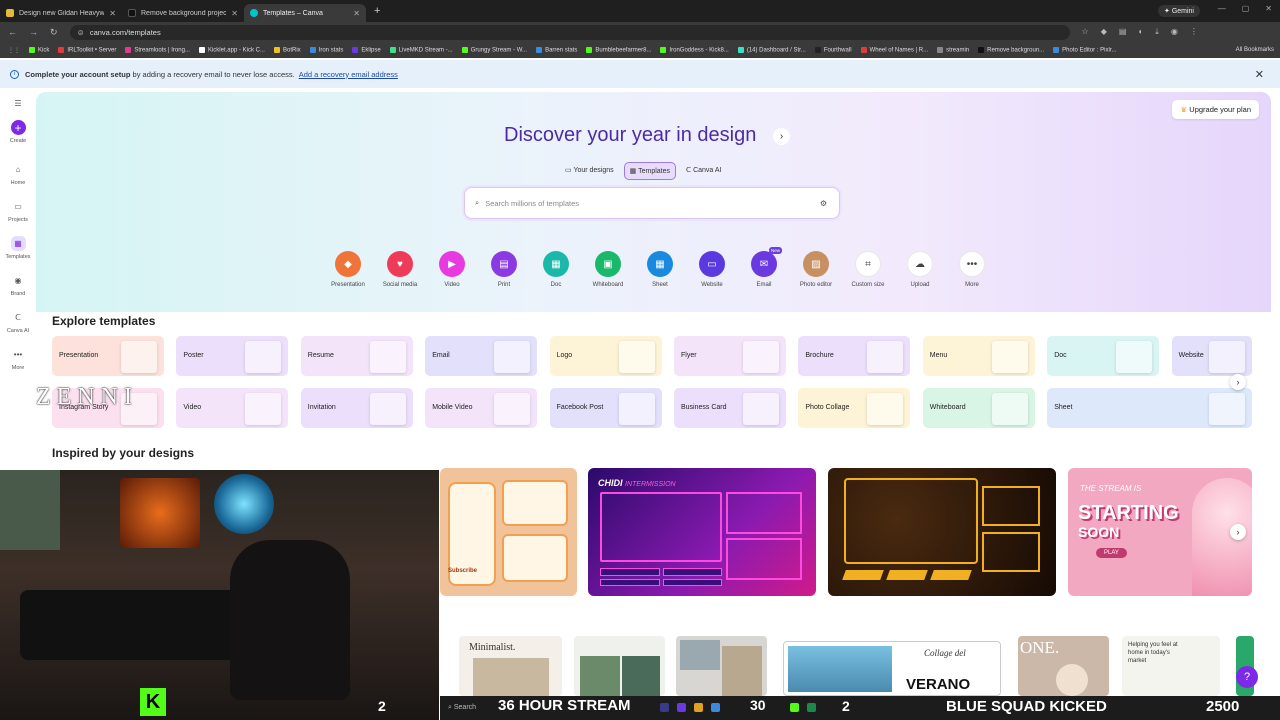 The height and width of the screenshot is (720, 1280). What do you see at coordinates (1238, 382) in the screenshot?
I see `explore-next-button: ›` at bounding box center [1238, 382].